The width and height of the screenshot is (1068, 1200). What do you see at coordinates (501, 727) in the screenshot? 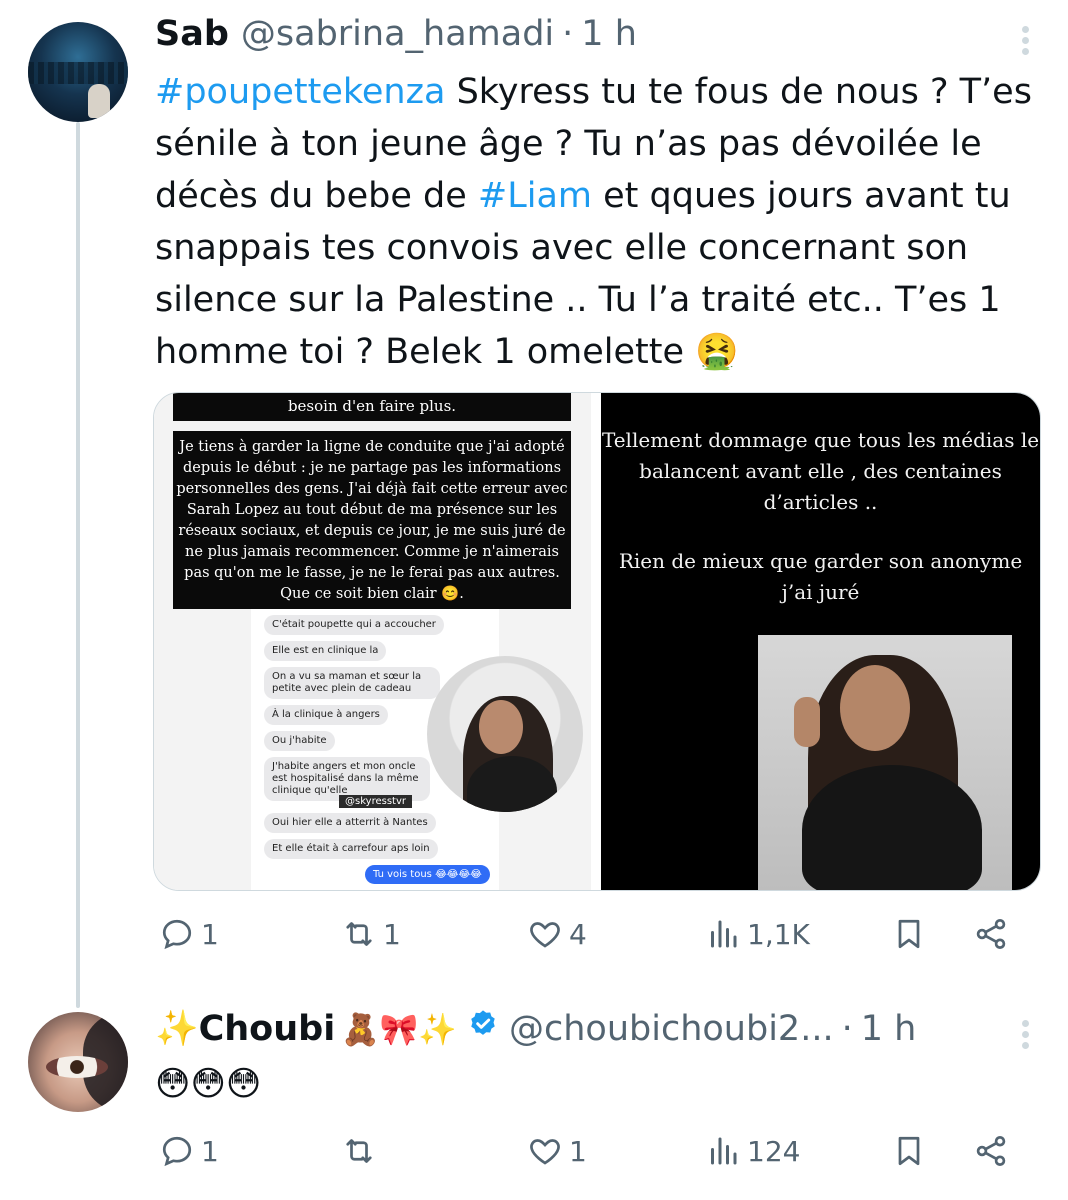
I see `portrait-face` at bounding box center [501, 727].